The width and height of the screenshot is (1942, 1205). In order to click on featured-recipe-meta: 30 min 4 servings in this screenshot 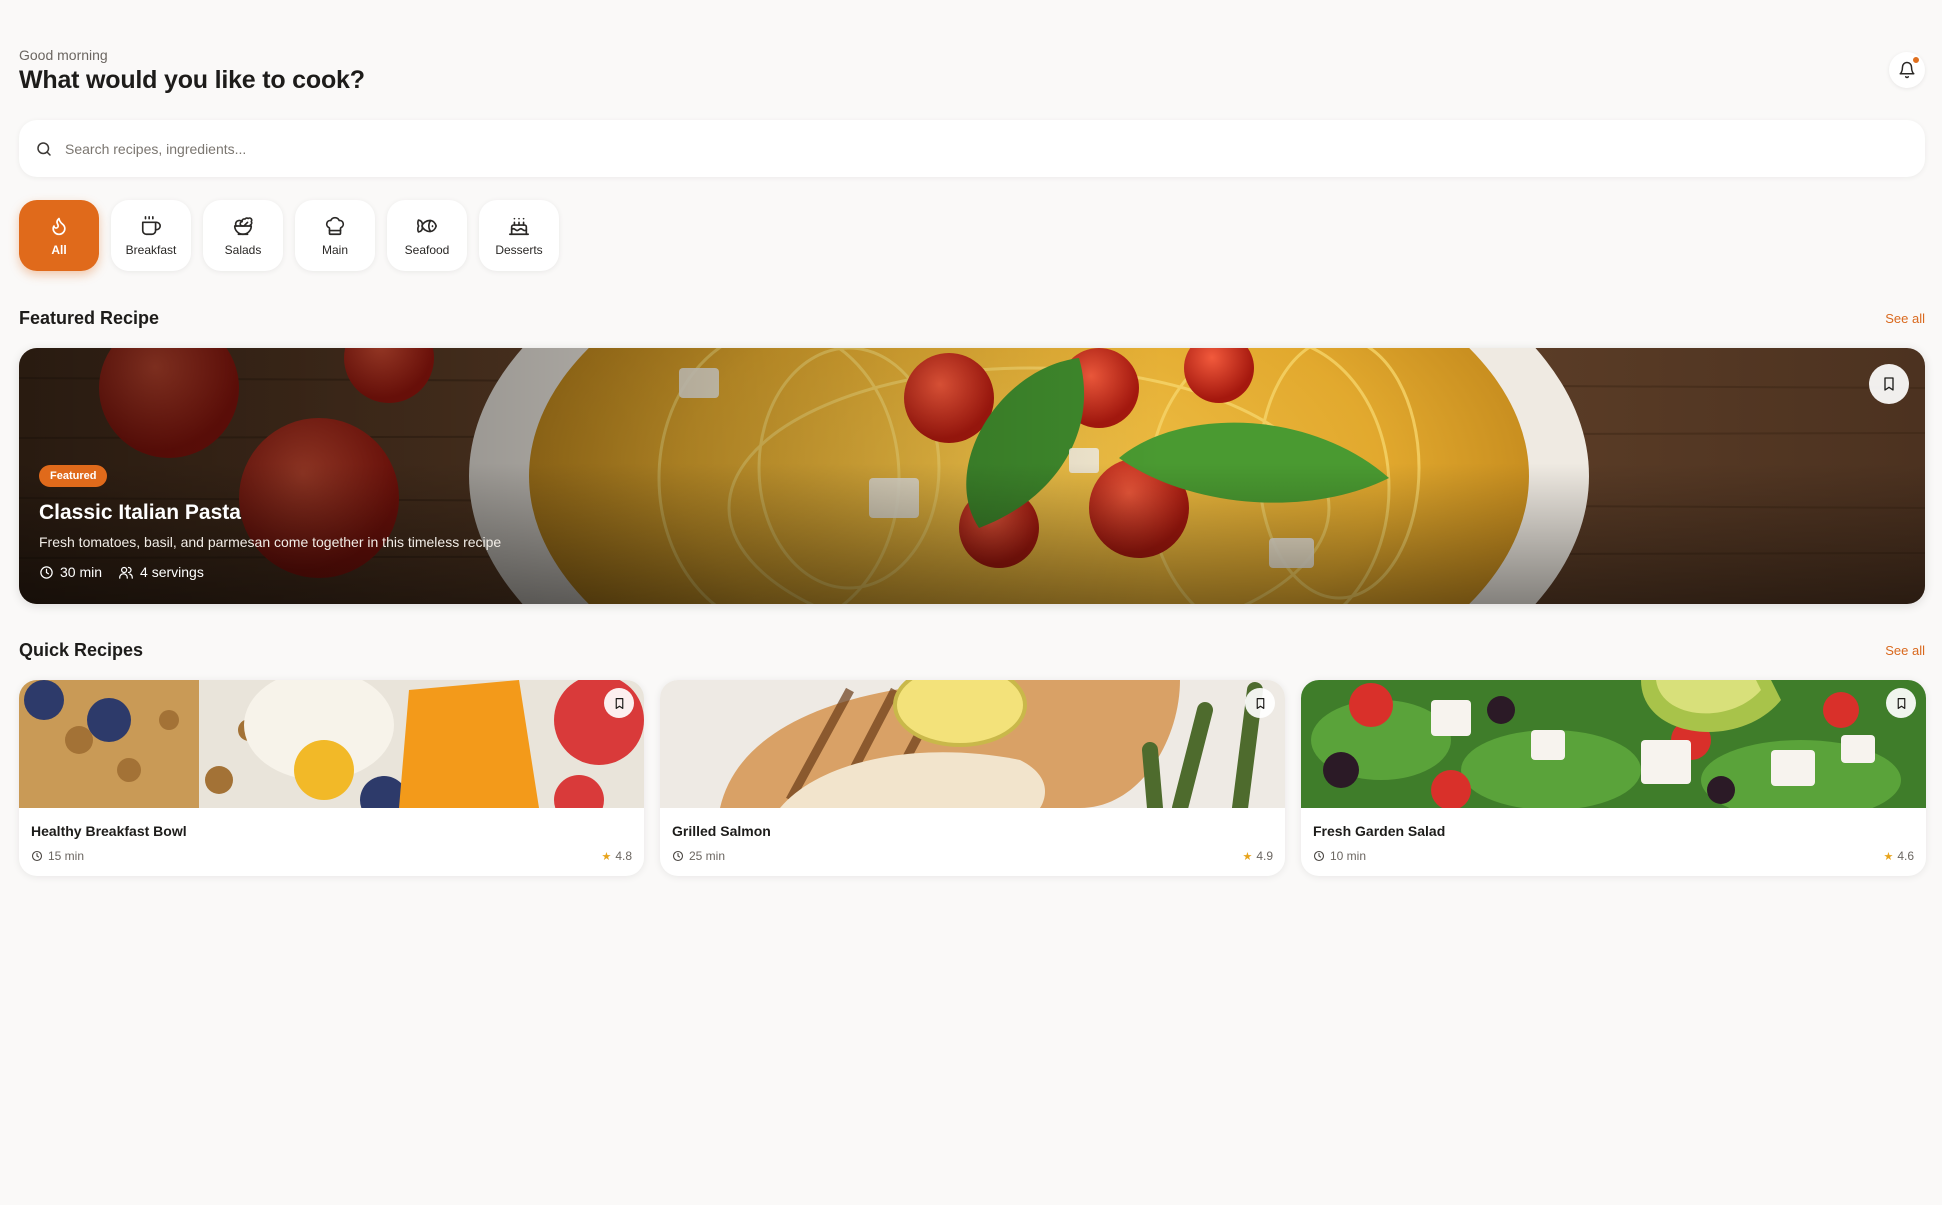, I will do `click(121, 572)`.